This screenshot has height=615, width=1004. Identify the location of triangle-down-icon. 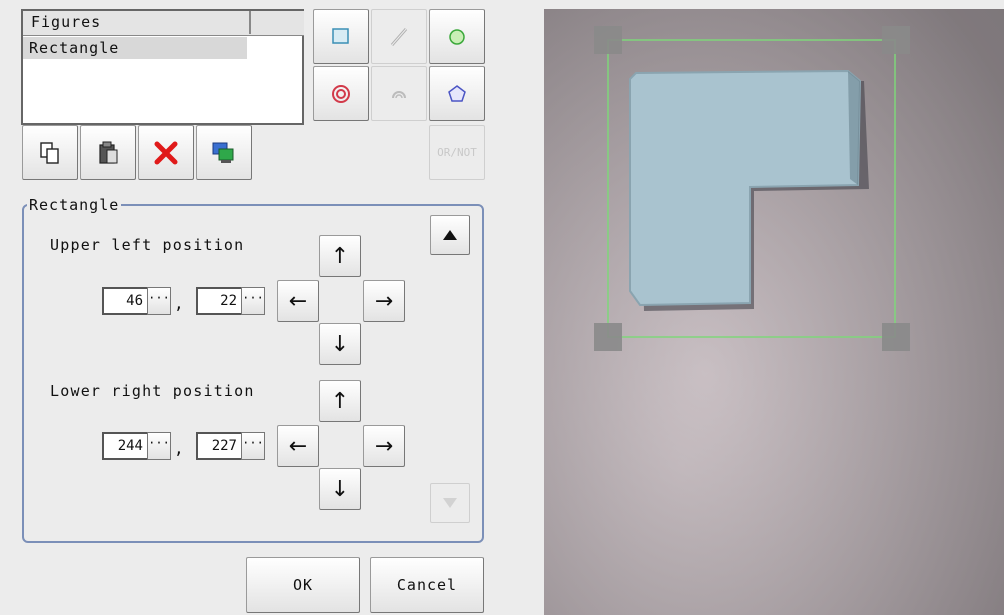
(450, 503).